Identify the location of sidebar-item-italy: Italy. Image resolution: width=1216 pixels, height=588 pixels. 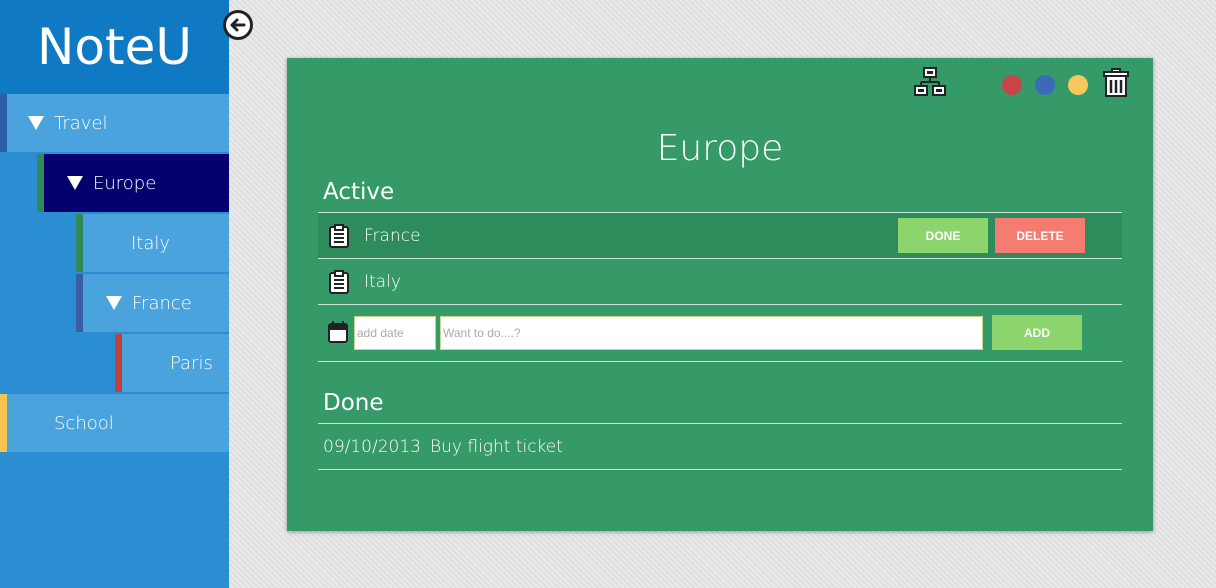
(152, 243).